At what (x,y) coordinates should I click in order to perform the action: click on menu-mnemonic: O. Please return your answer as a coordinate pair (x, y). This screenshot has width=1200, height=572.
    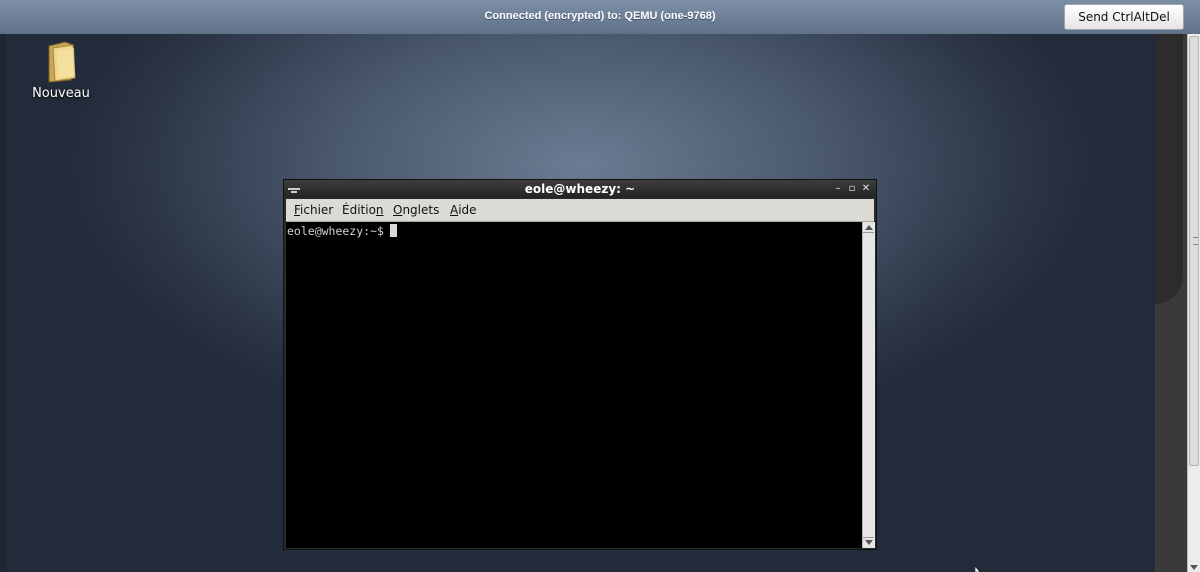
    Looking at the image, I should click on (398, 210).